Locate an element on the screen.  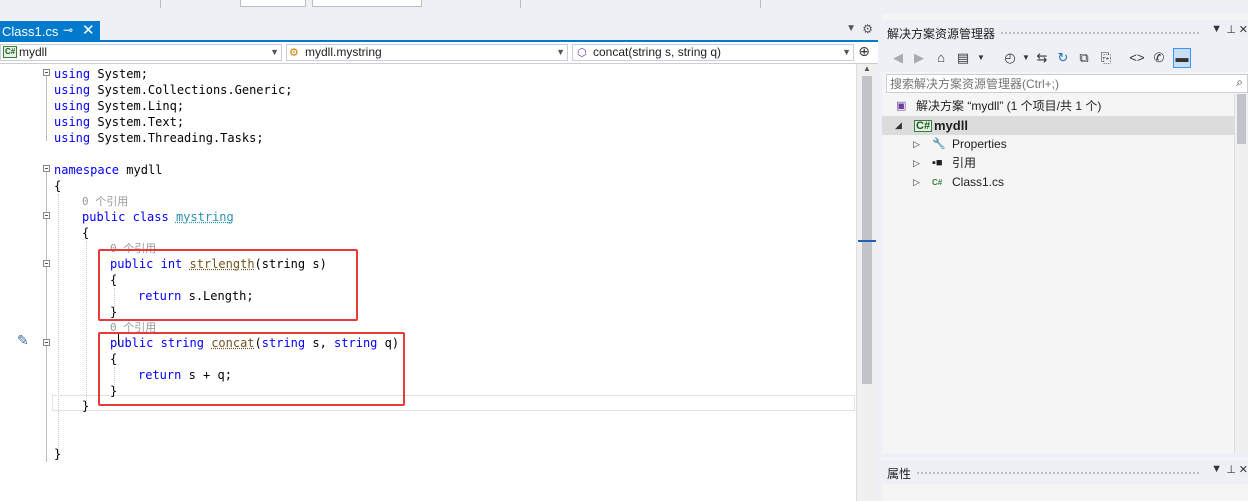
member-dropdown: ⬡ concat(string s, string q) ▼ is located at coordinates (713, 52).